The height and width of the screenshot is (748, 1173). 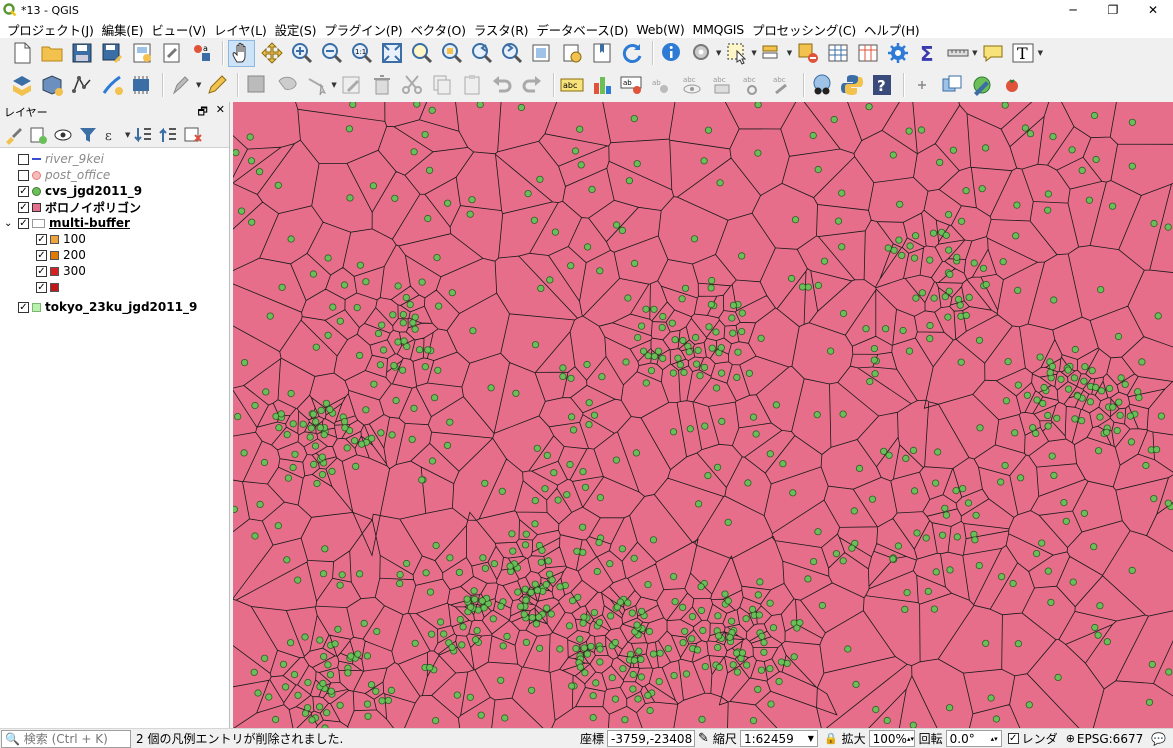 What do you see at coordinates (361, 53) in the screenshot?
I see `zoom-native-button: 1:1` at bounding box center [361, 53].